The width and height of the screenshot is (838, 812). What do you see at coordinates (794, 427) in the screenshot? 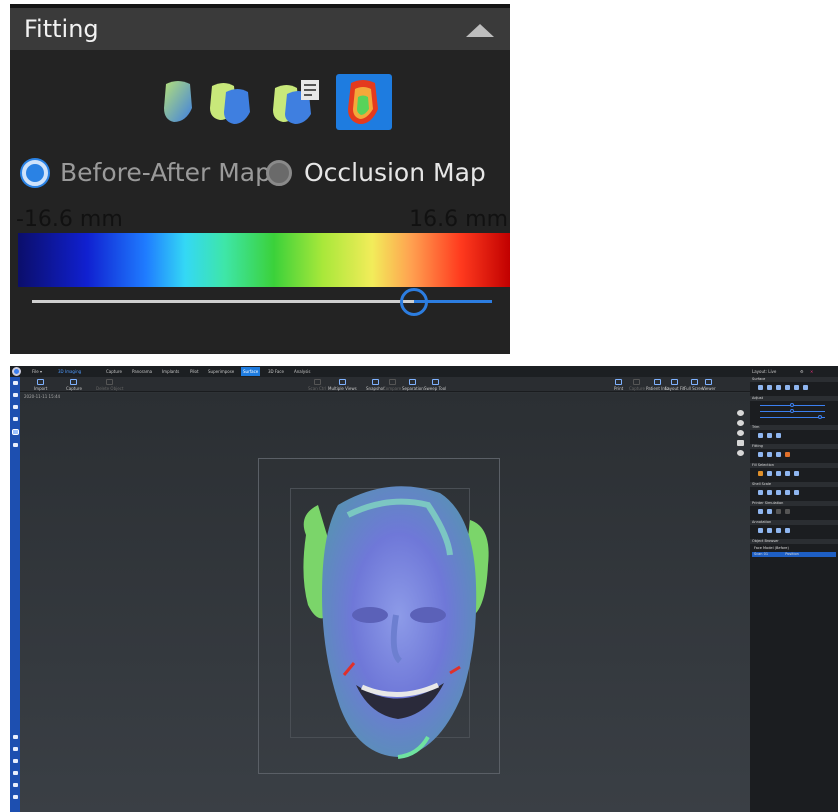
I see `section-trim: Trim` at bounding box center [794, 427].